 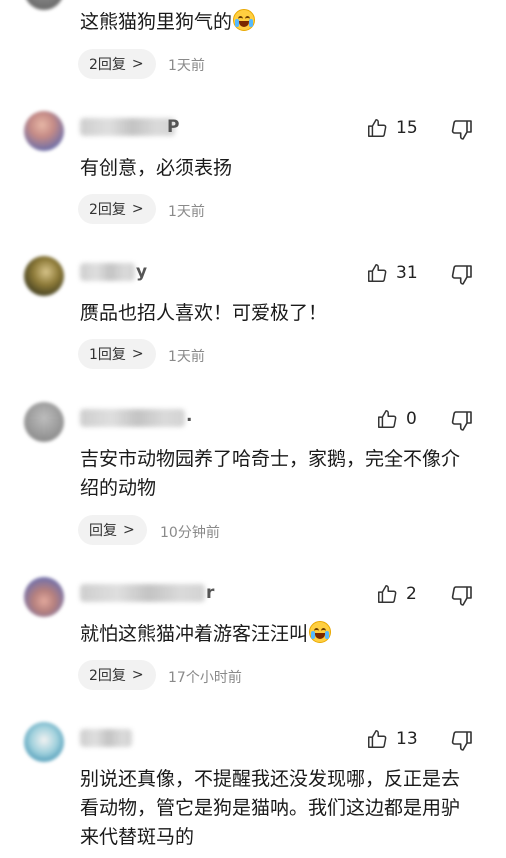 What do you see at coordinates (173, 127) in the screenshot?
I see `username-tail: P` at bounding box center [173, 127].